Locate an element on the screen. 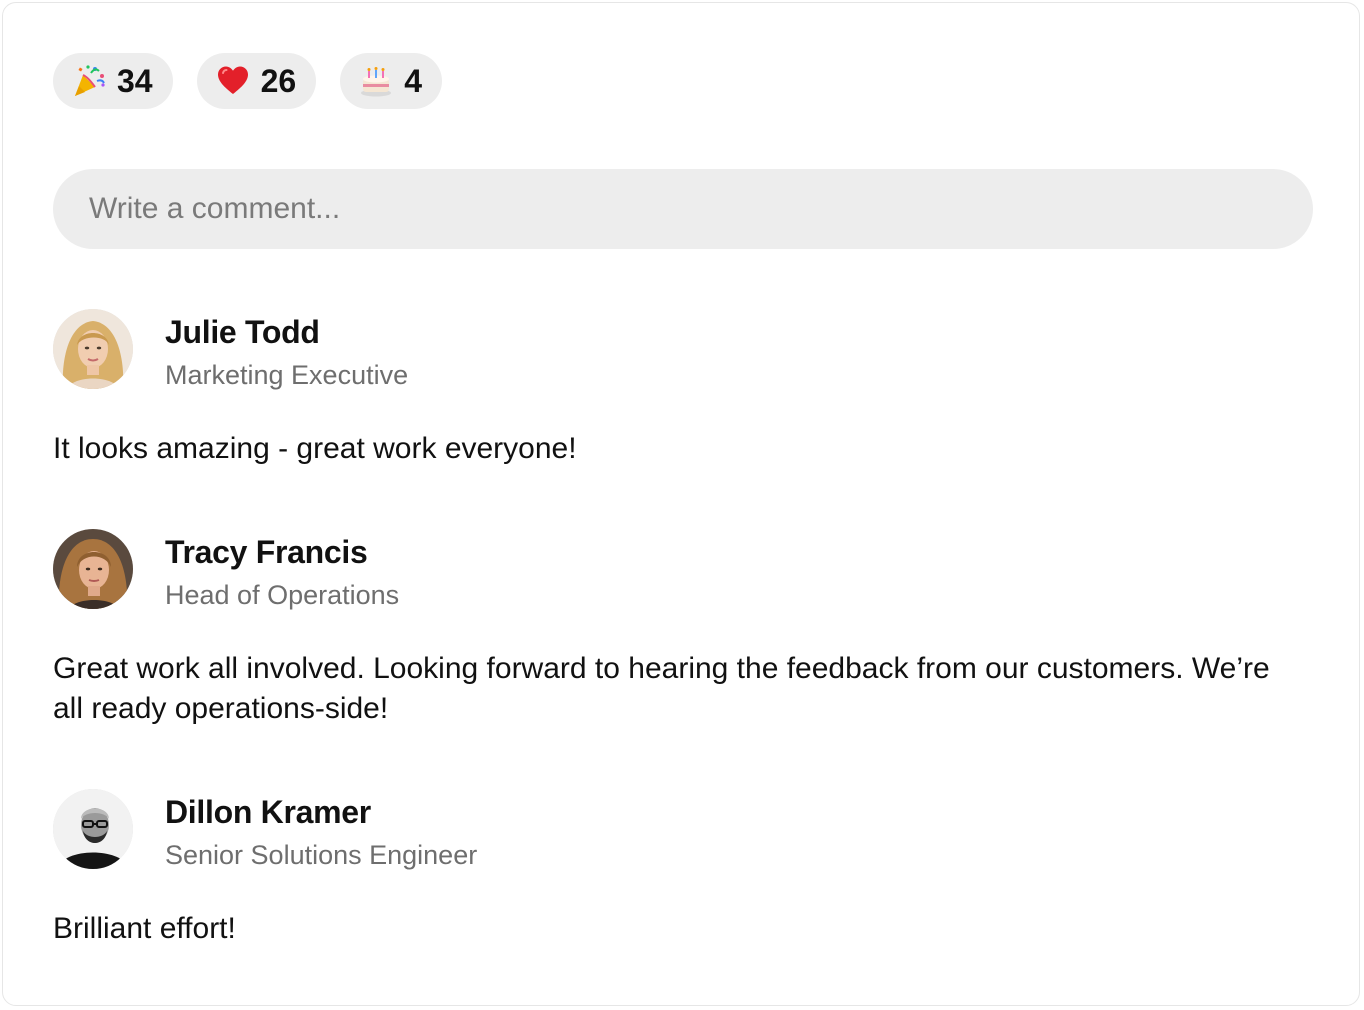 Image resolution: width=1364 pixels, height=1010 pixels. party-popper-icon is located at coordinates (89, 81).